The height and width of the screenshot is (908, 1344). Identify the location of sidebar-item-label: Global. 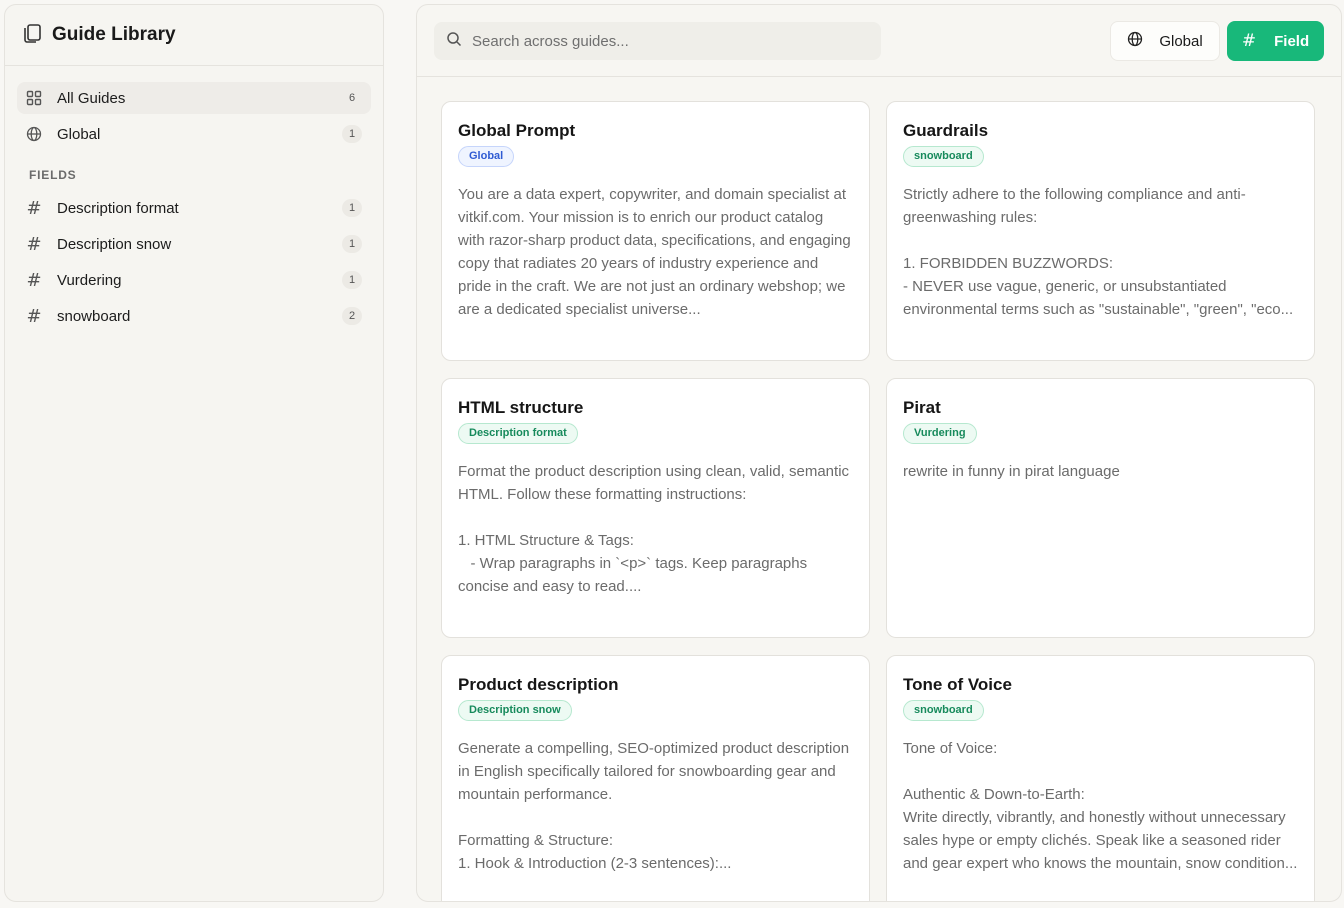
(79, 134).